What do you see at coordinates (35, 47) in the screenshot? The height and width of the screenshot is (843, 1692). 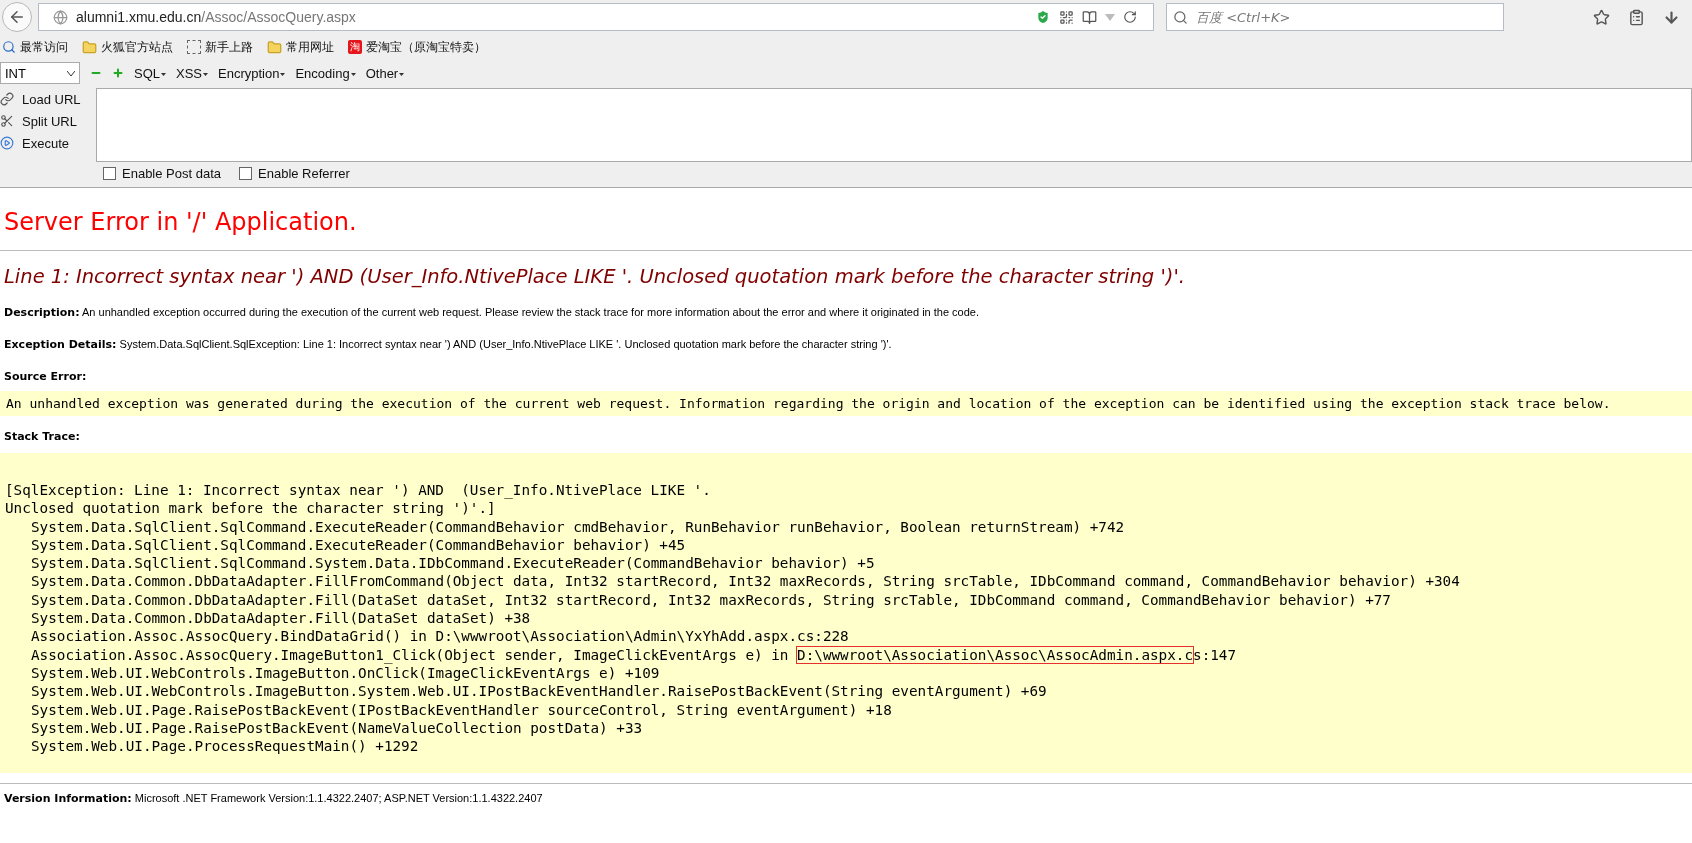 I see `bookmark-item: 最常访问` at bounding box center [35, 47].